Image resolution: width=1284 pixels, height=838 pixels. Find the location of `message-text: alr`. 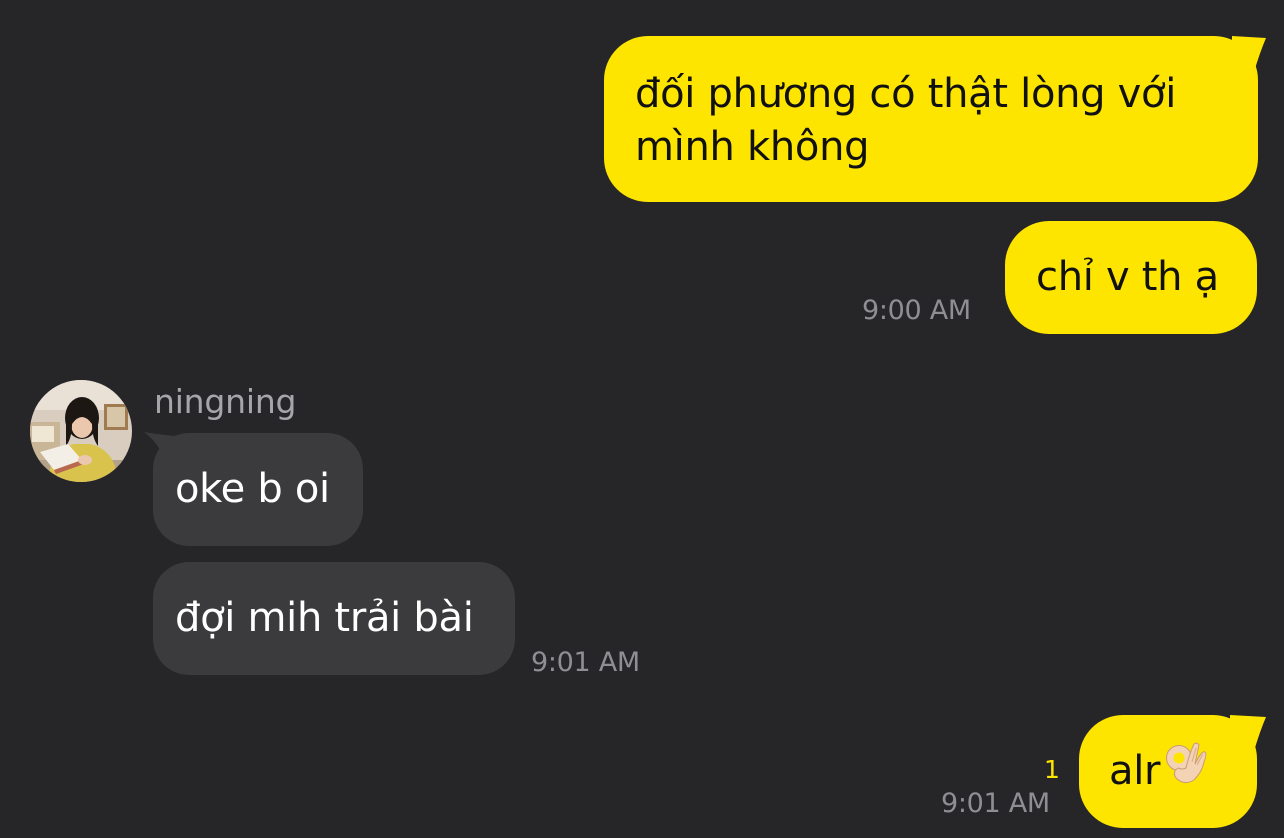

message-text: alr is located at coordinates (1135, 771).